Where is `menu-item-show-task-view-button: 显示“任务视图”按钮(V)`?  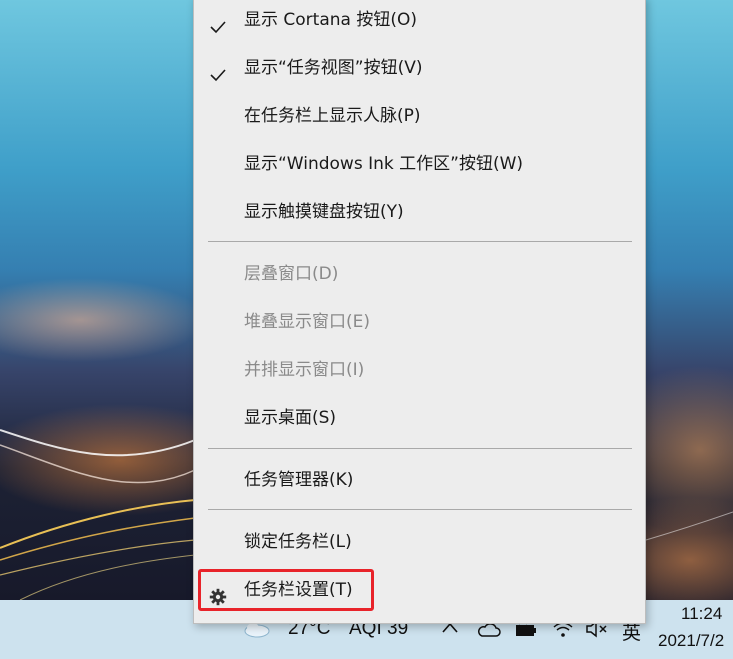 menu-item-show-task-view-button: 显示“任务视图”按钮(V) is located at coordinates (419, 68).